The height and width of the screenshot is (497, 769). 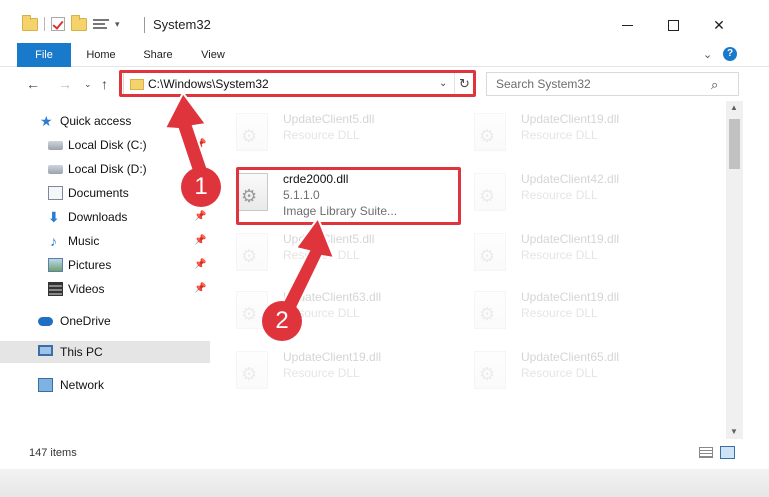 I want to click on downloads-icon: ⬇, so click(x=54, y=217).